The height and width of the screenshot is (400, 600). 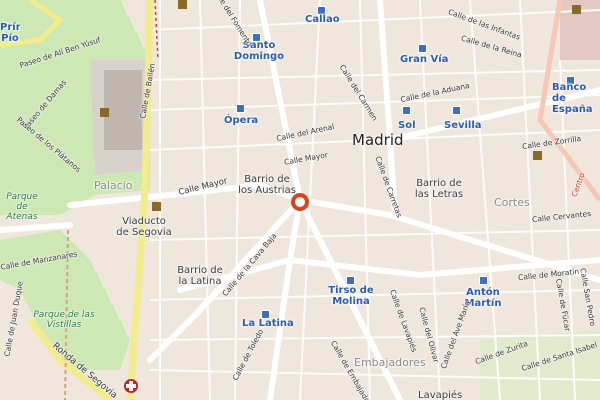 What do you see at coordinates (439, 189) in the screenshot?
I see `district-letras: Barrio de las Letras` at bounding box center [439, 189].